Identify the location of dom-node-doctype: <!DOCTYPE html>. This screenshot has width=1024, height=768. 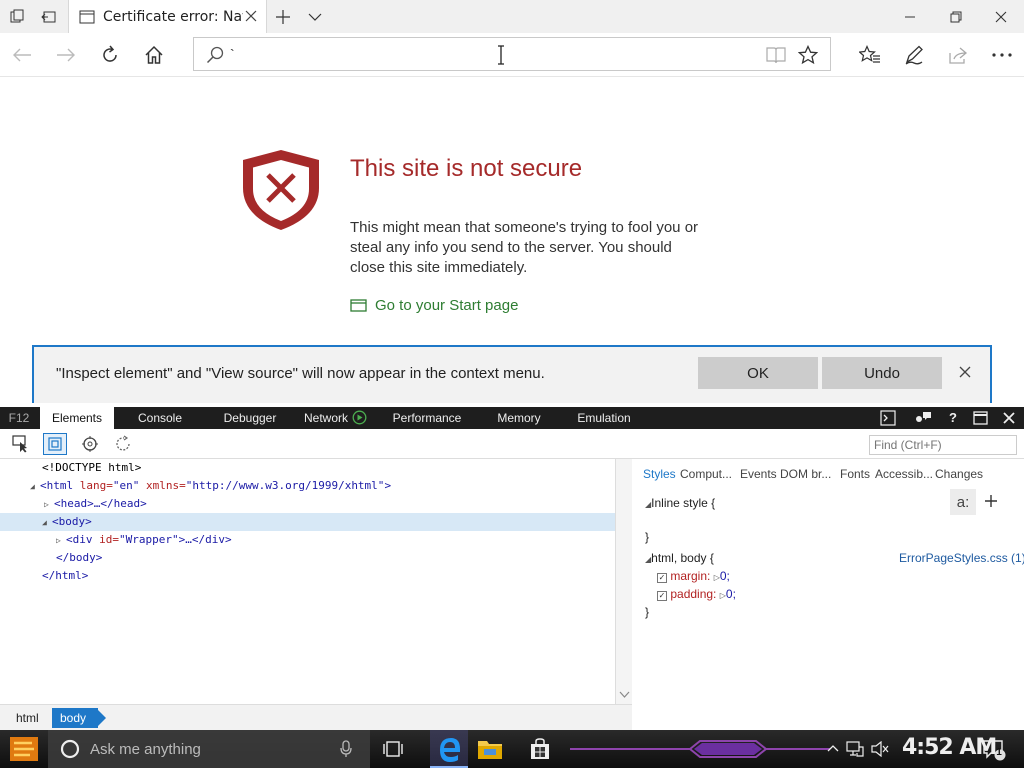
(307, 468).